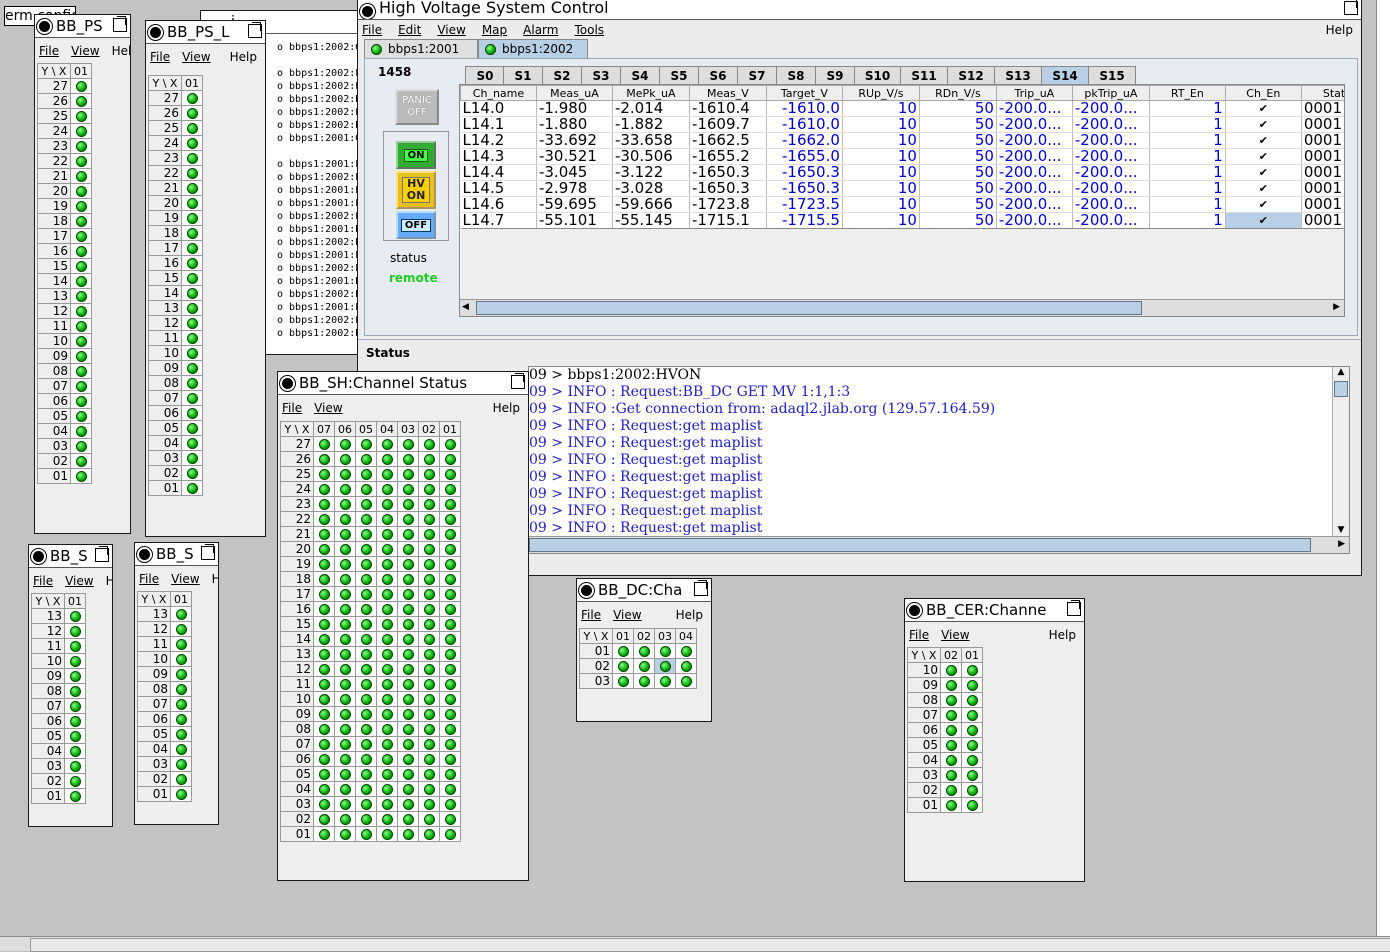 This screenshot has height=952, width=1390. What do you see at coordinates (804, 204) in the screenshot?
I see `channel-cell: -1723.5` at bounding box center [804, 204].